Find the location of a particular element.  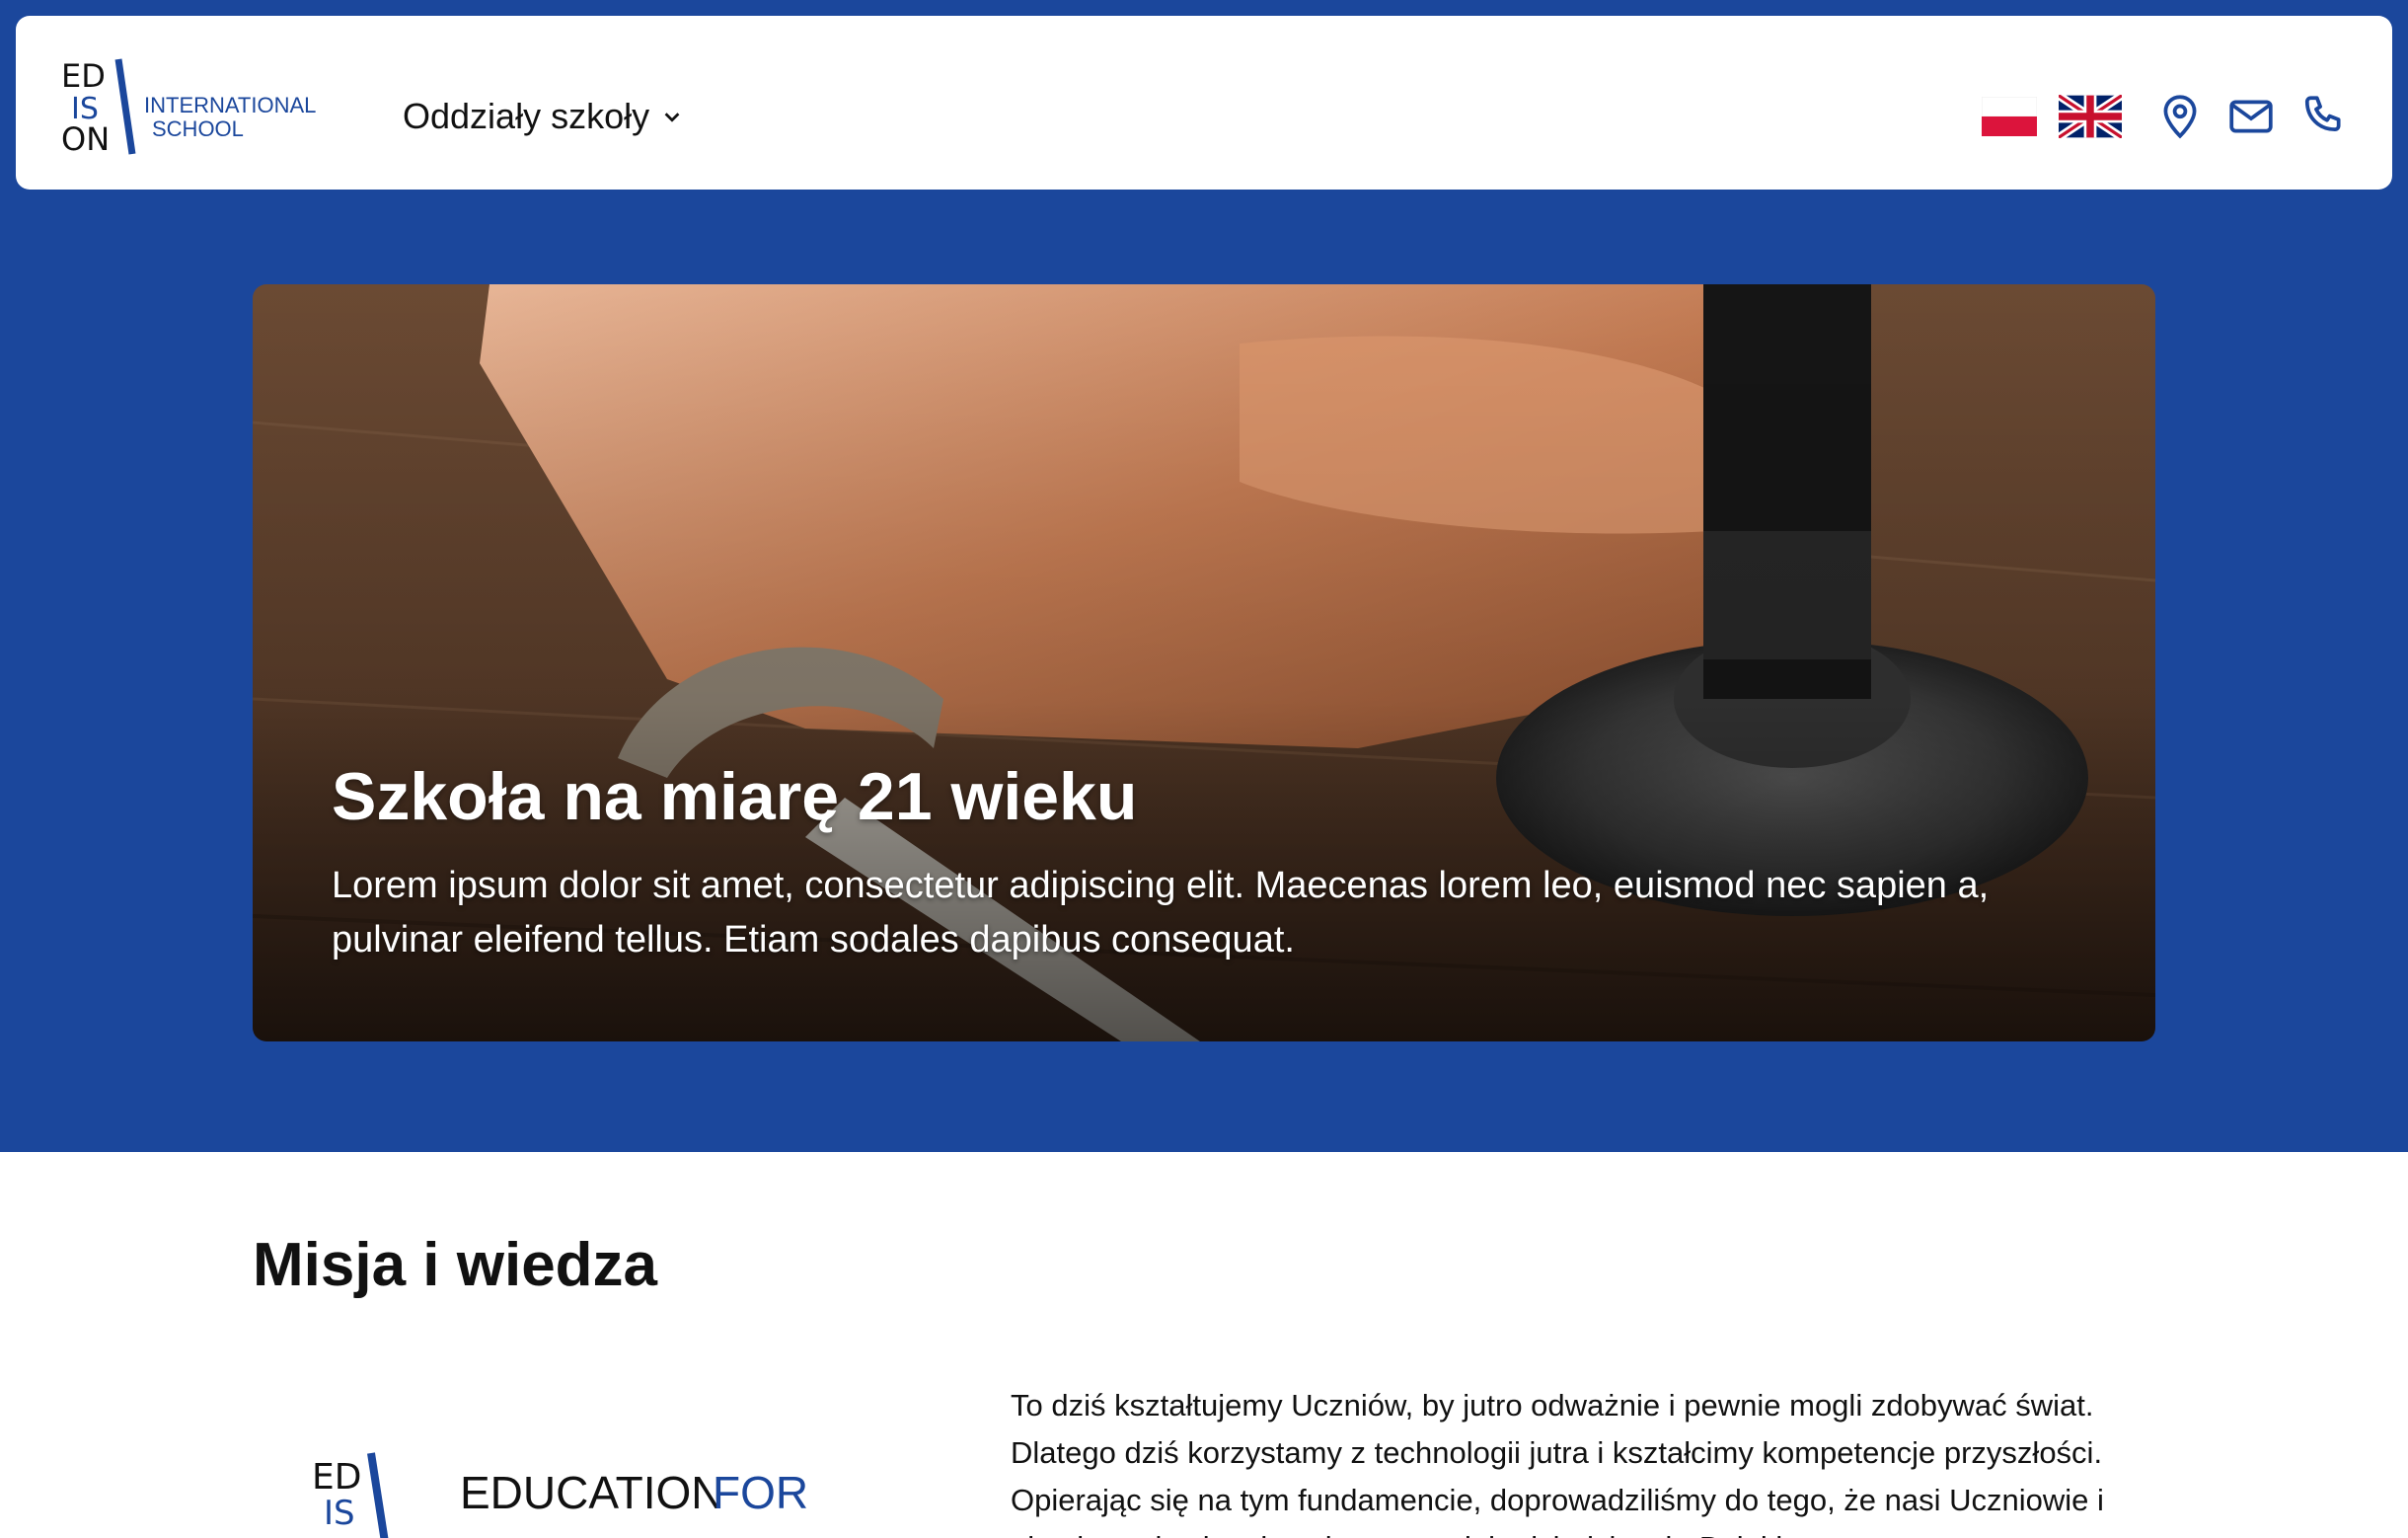

edu-logo-text-b: FOR is located at coordinates (761, 1492).